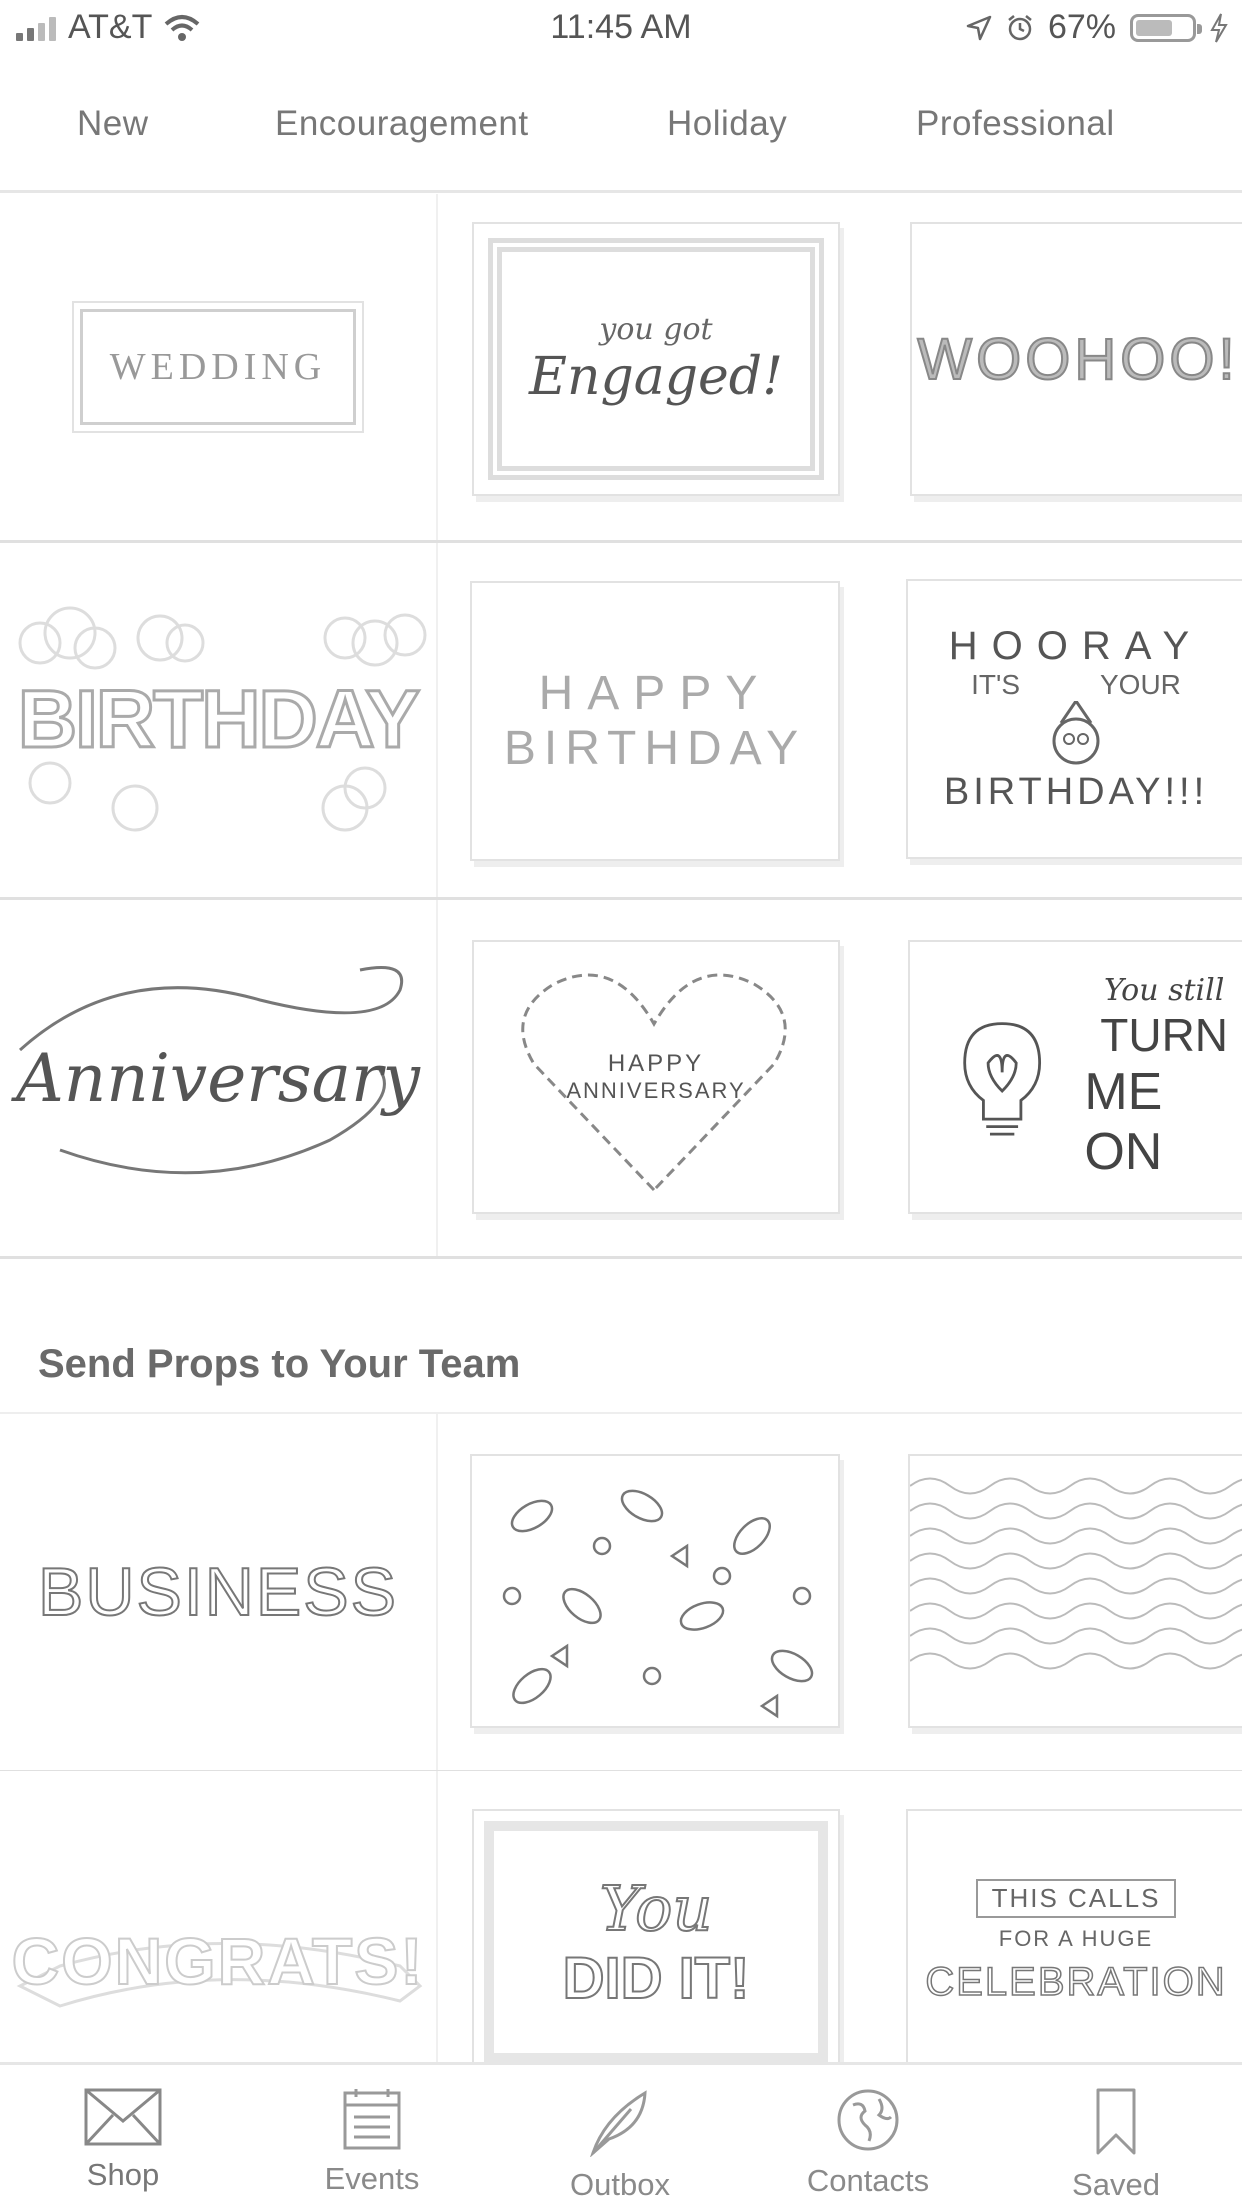 This screenshot has height=2211, width=1242. I want to click on category-card-congrats: CONGRATS!, so click(219, 1921).